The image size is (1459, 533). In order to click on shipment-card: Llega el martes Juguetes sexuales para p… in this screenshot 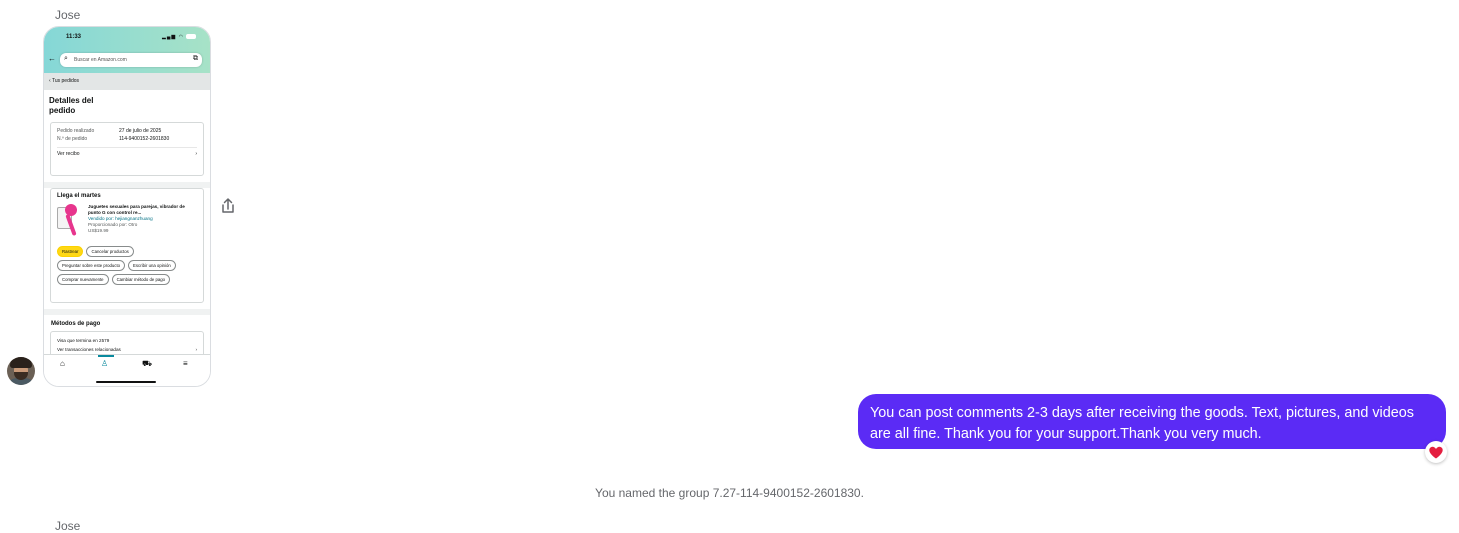, I will do `click(127, 245)`.